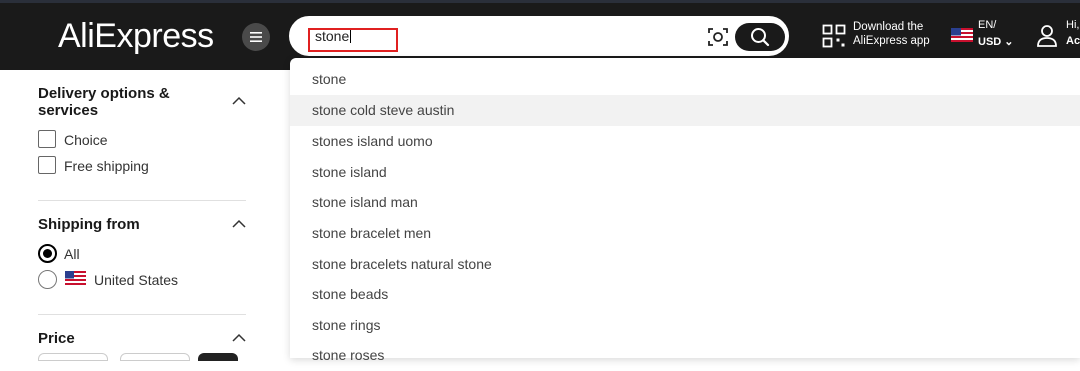  I want to click on image-search-icon, so click(718, 37).